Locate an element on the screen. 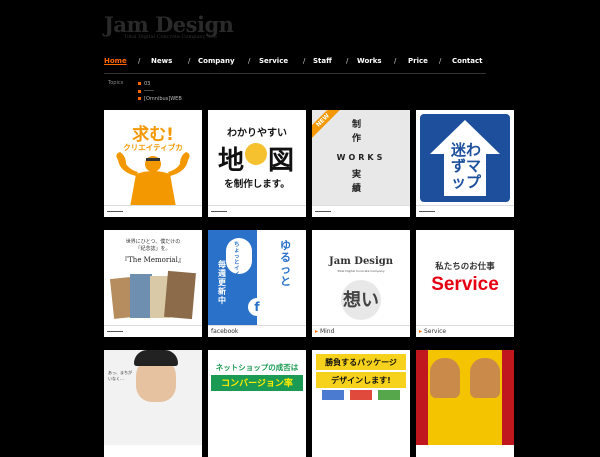 The width and height of the screenshot is (600, 457). tile-caption: ▸ Service is located at coordinates (465, 331).